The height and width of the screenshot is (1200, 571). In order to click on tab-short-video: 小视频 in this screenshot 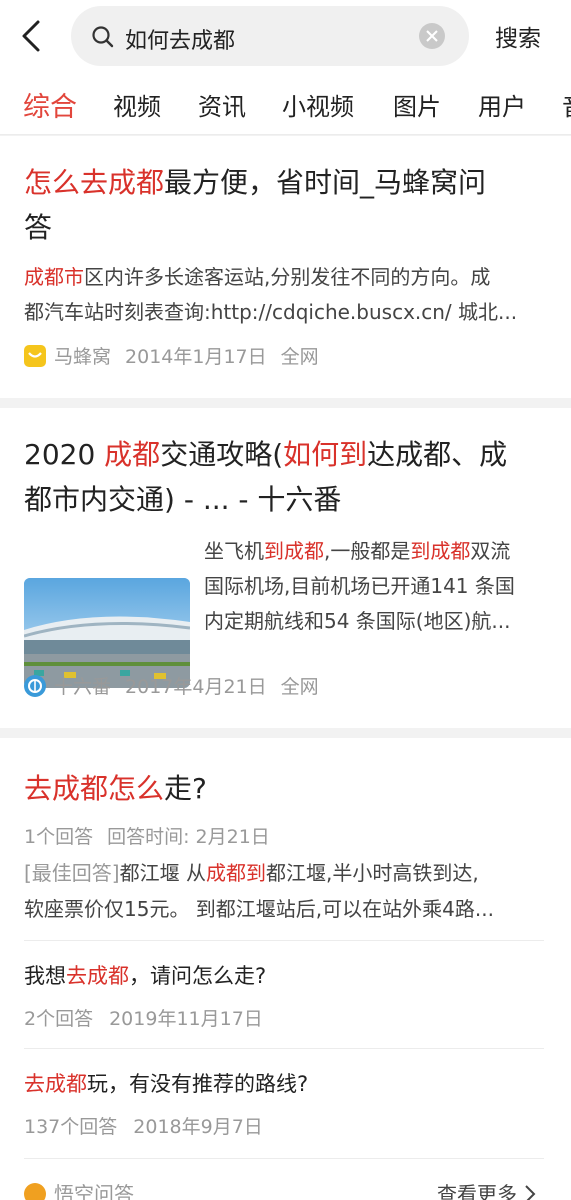, I will do `click(318, 104)`.